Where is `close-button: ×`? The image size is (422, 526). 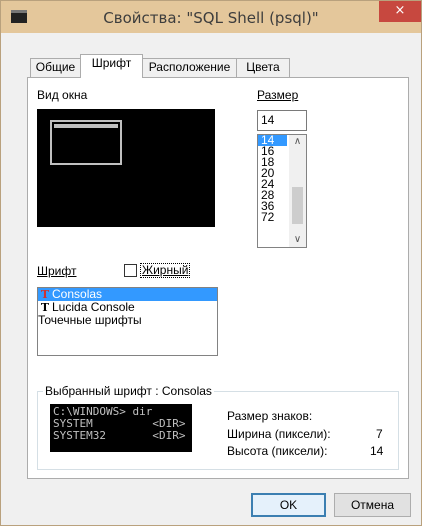 close-button: × is located at coordinates (400, 11).